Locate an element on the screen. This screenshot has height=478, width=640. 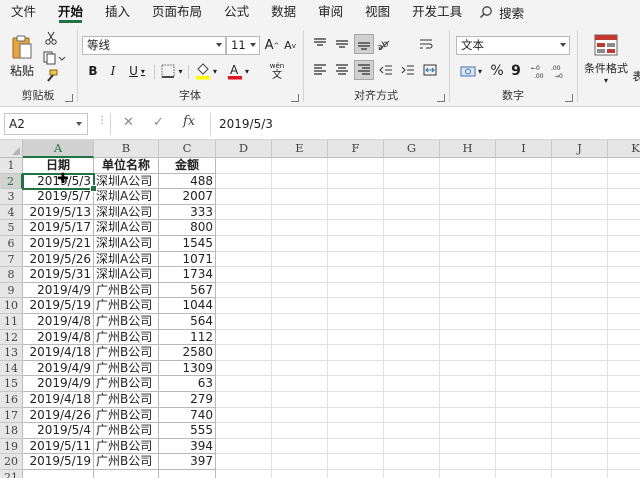
date-cell: 2019/5/7 is located at coordinates (58, 197).